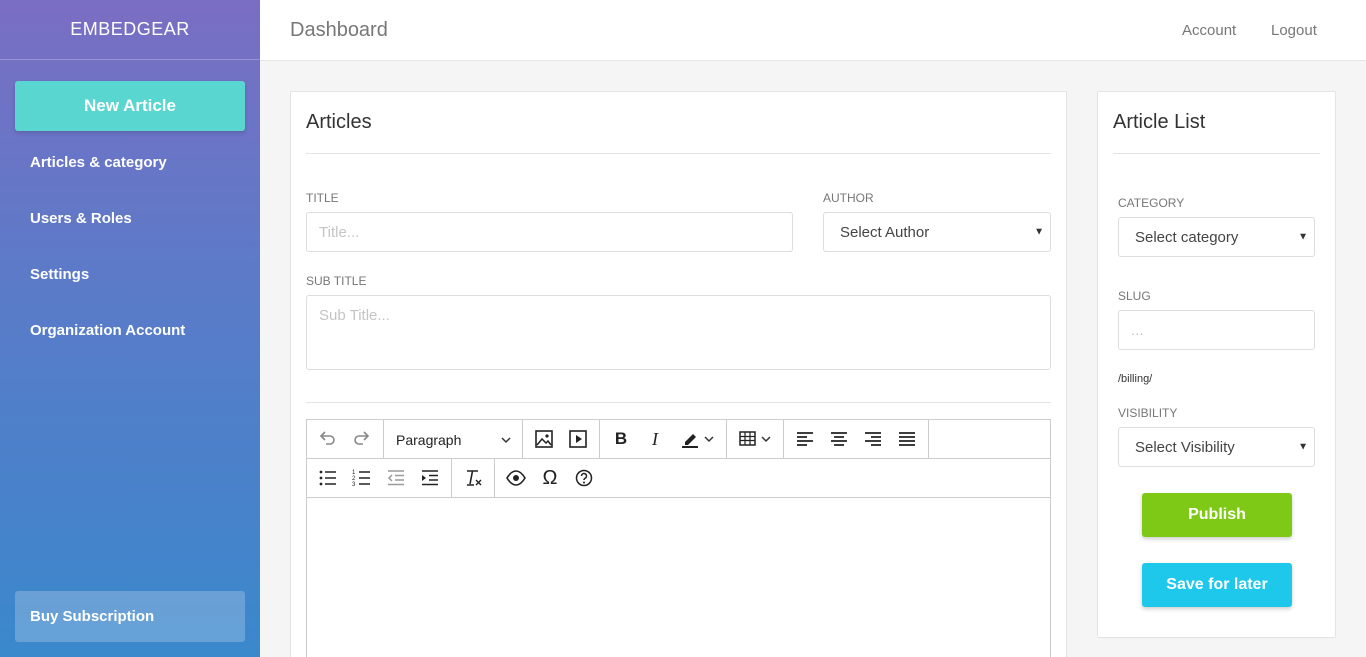  Describe the element at coordinates (339, 122) in the screenshot. I see `articles-title: Articles` at that location.